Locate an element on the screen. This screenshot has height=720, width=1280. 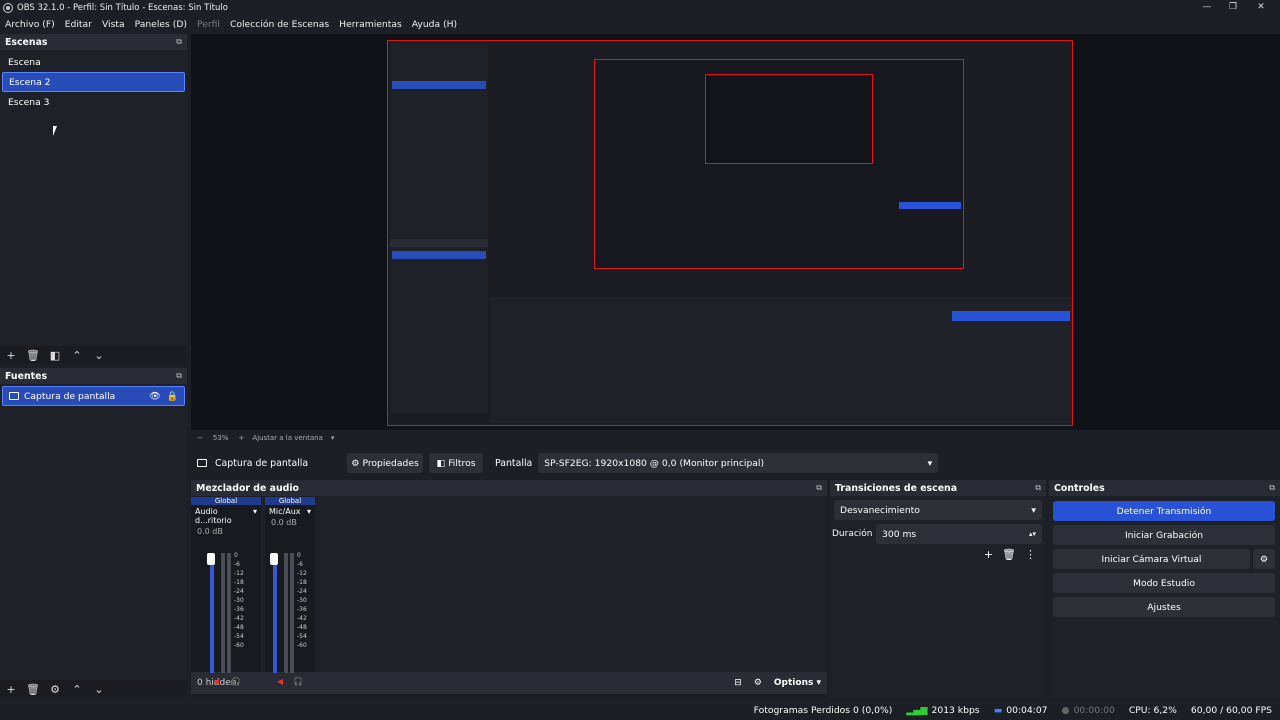
channel-name: Mic/Aux is located at coordinates (285, 511).